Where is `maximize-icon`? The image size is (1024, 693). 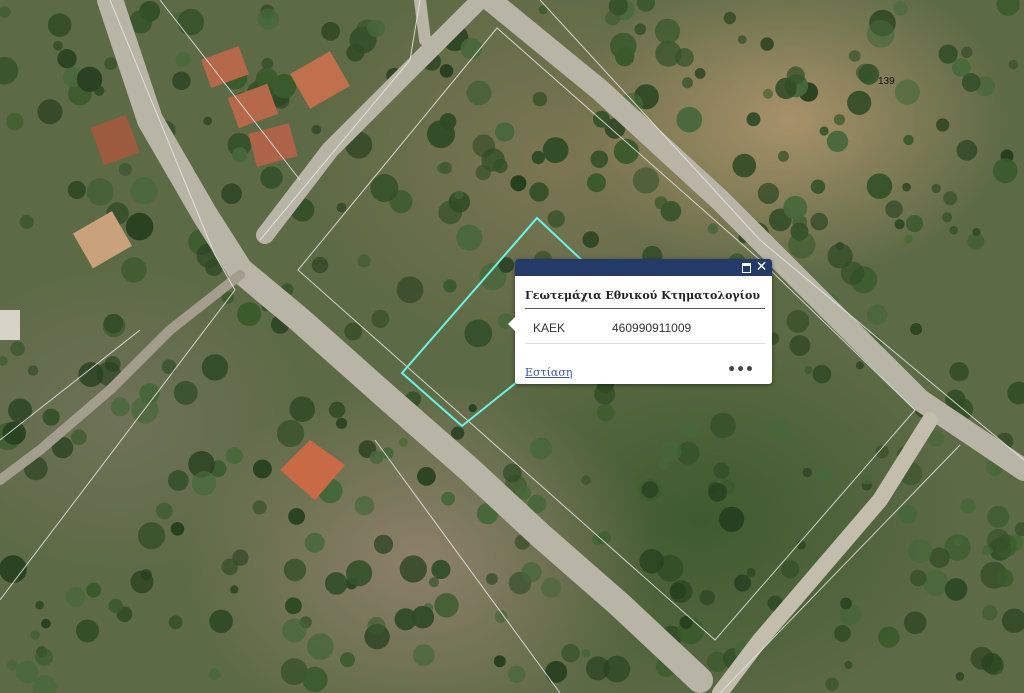 maximize-icon is located at coordinates (746, 267).